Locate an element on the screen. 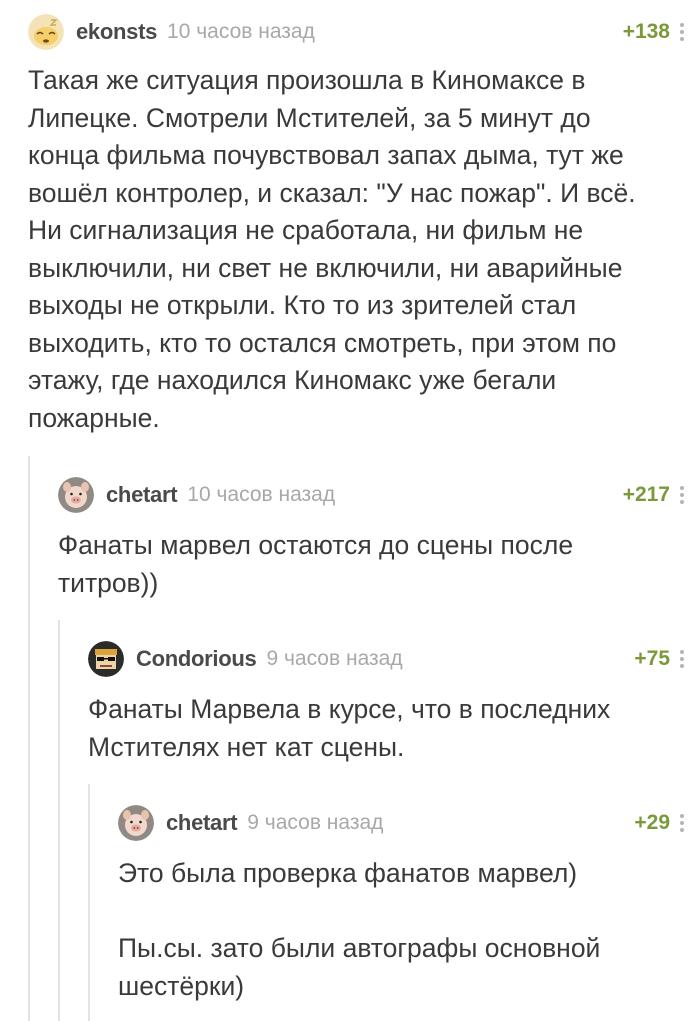 Image resolution: width=700 pixels, height=1021 pixels. username: ekonsts is located at coordinates (116, 32).